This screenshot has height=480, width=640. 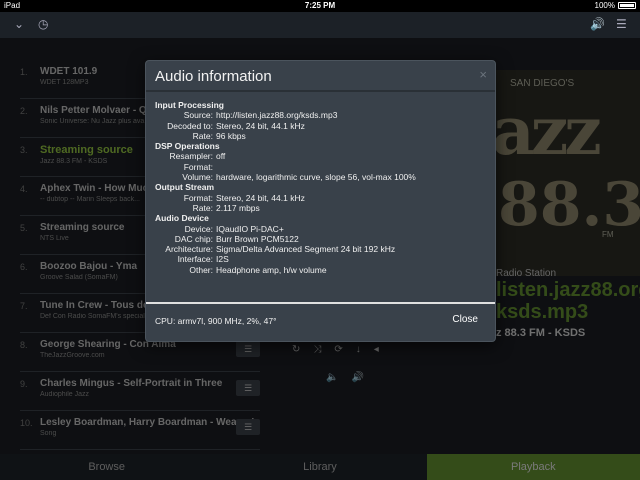 What do you see at coordinates (216, 321) in the screenshot?
I see `cpu-info: CPU: armv7l, 900 MHz, 2%, 47°` at bounding box center [216, 321].